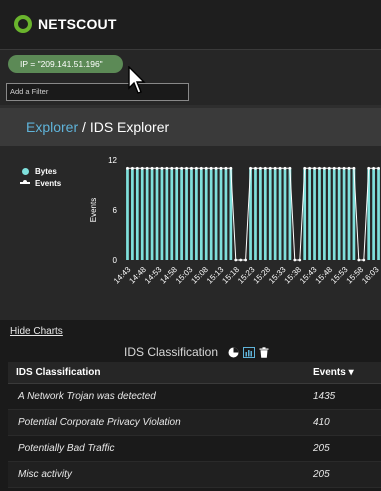  Describe the element at coordinates (249, 352) in the screenshot. I see `bar-chart-icon` at that location.